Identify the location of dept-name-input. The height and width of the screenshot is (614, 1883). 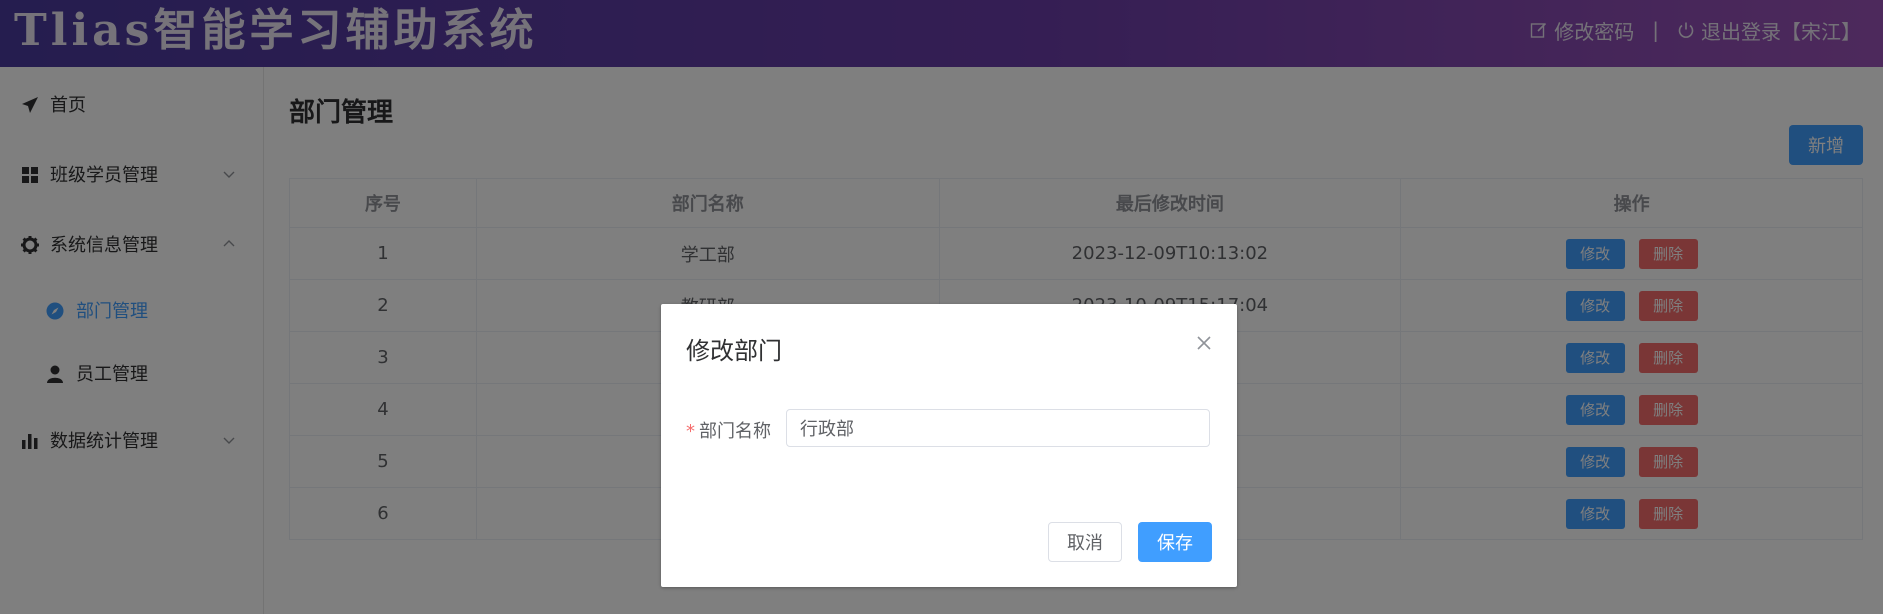
(998, 428).